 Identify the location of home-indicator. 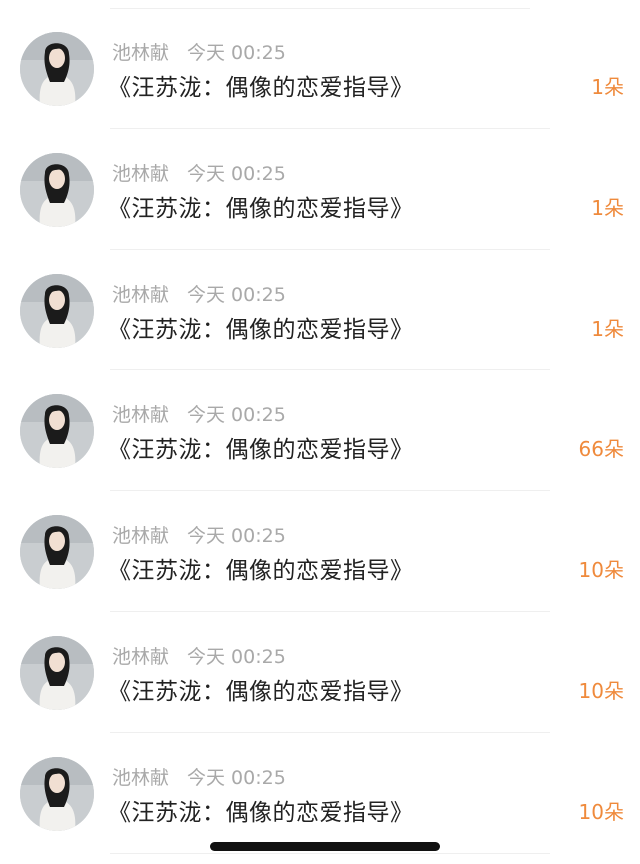
(325, 846).